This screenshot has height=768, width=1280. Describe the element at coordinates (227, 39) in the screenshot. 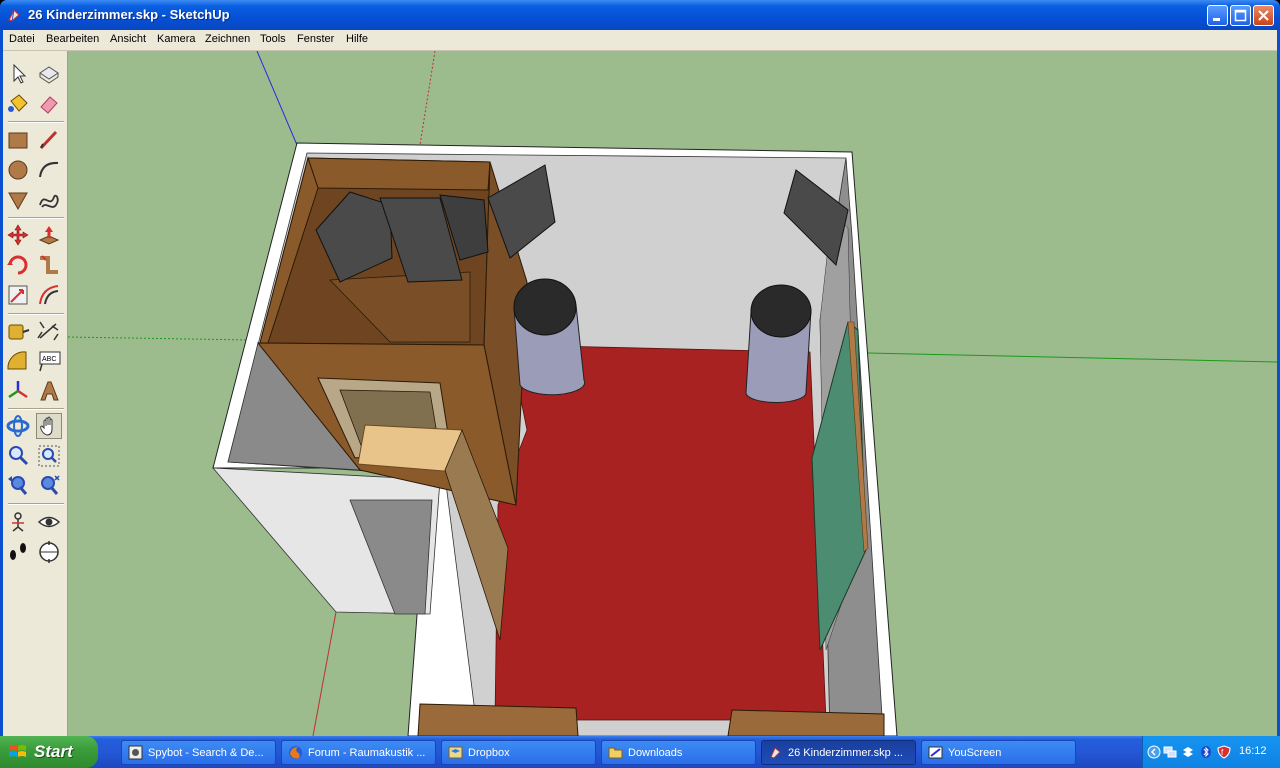

I see `menu-zeichnen: Zeichnen` at that location.